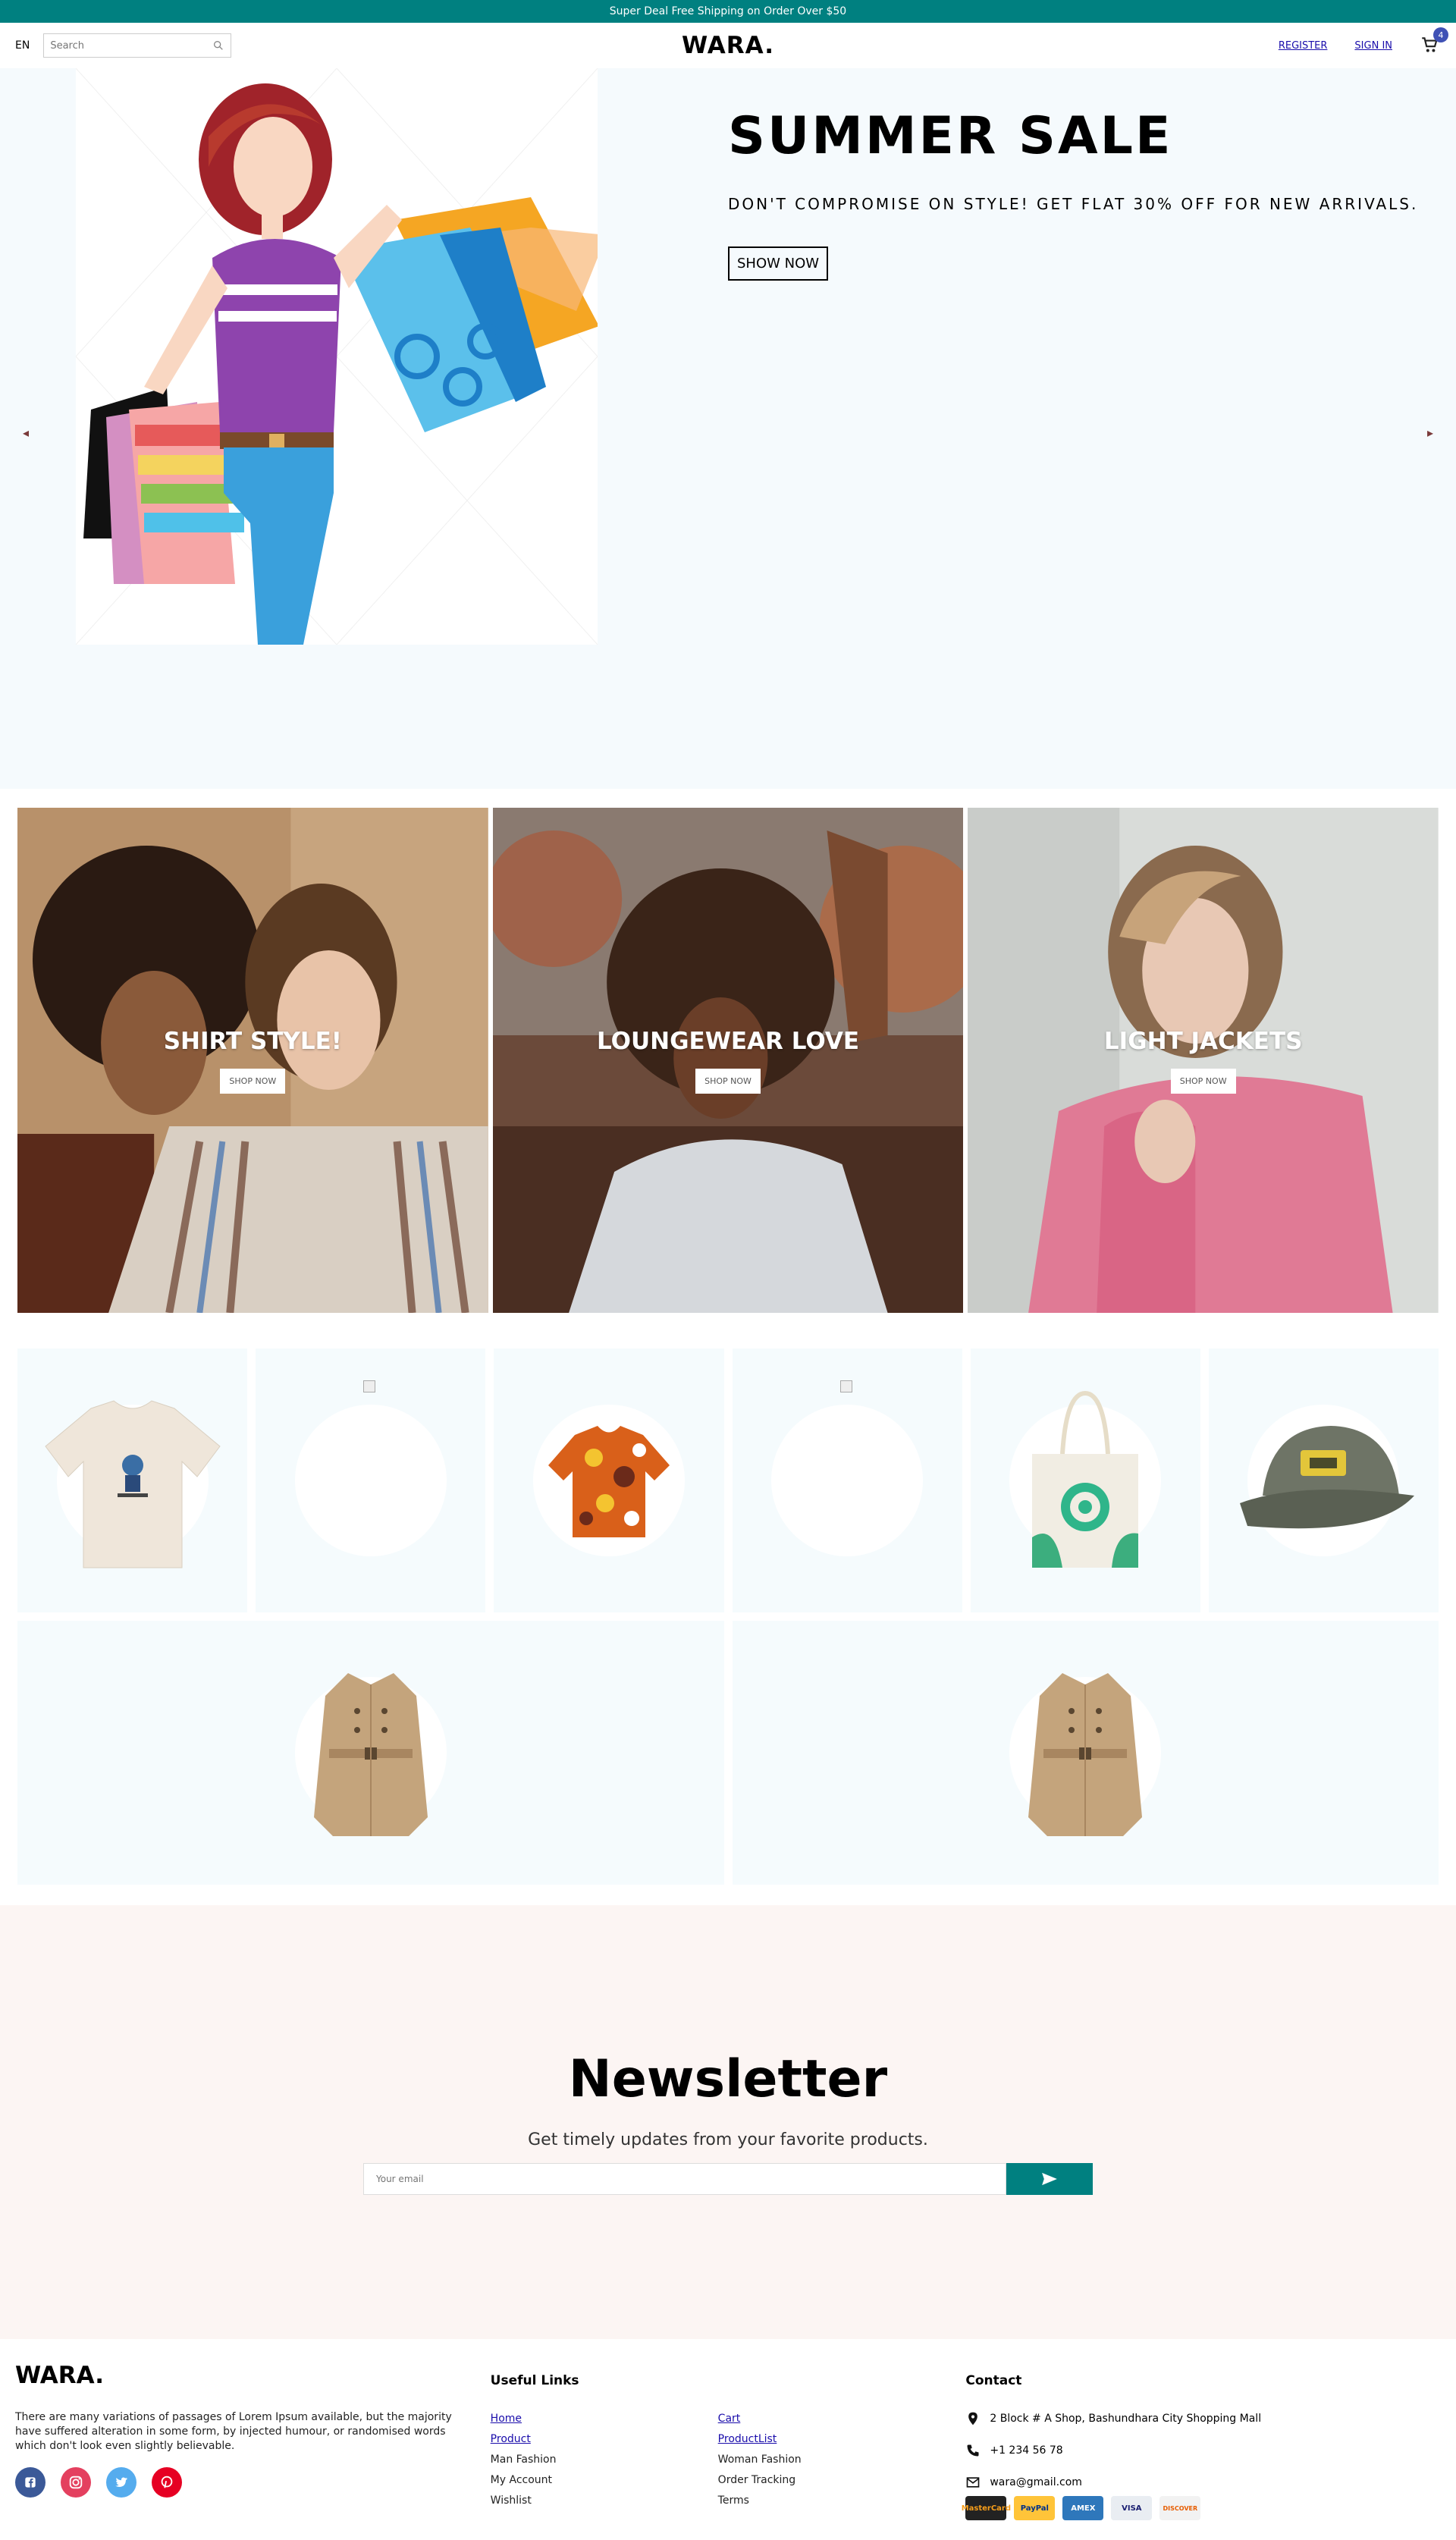  I want to click on footer-link-wishlist: Wishlist, so click(604, 2500).